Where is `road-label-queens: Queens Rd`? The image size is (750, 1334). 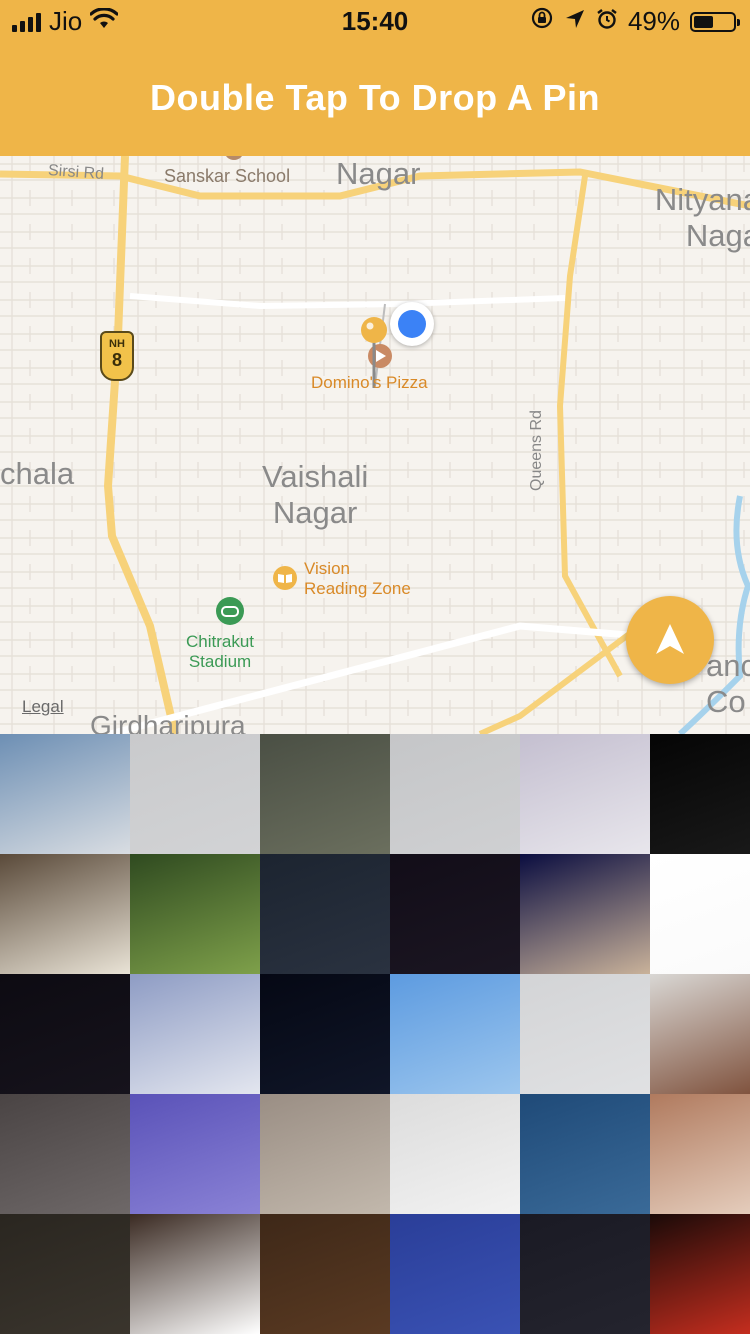 road-label-queens: Queens Rd is located at coordinates (536, 450).